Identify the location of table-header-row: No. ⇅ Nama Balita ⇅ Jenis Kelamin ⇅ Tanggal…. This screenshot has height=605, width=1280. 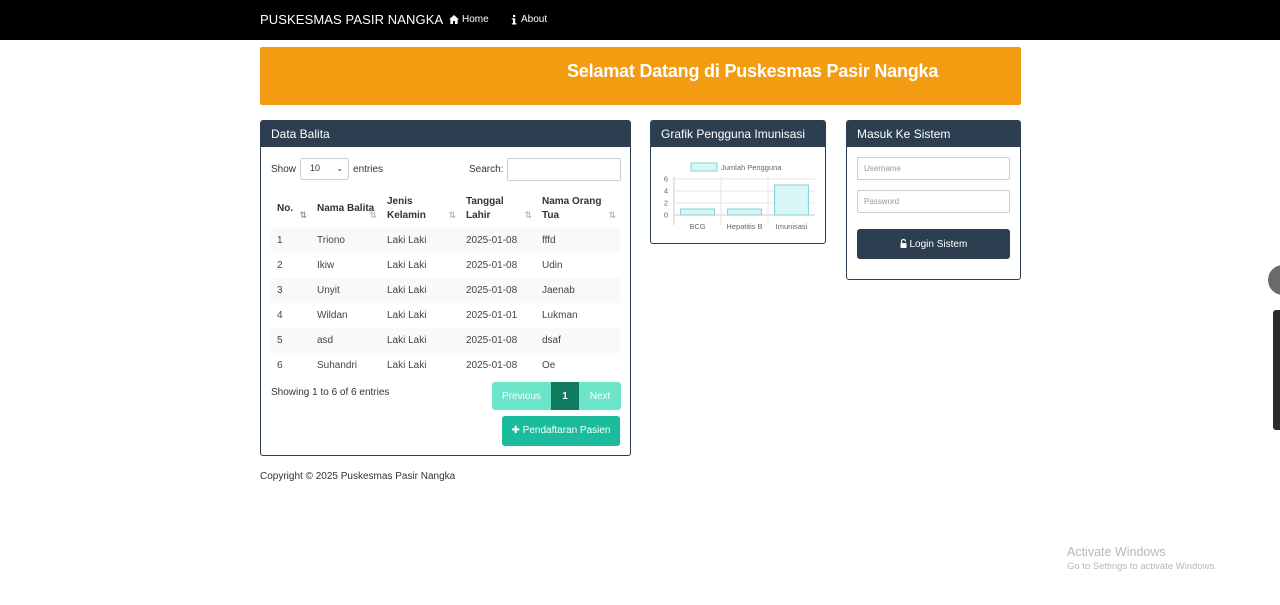
(445, 209).